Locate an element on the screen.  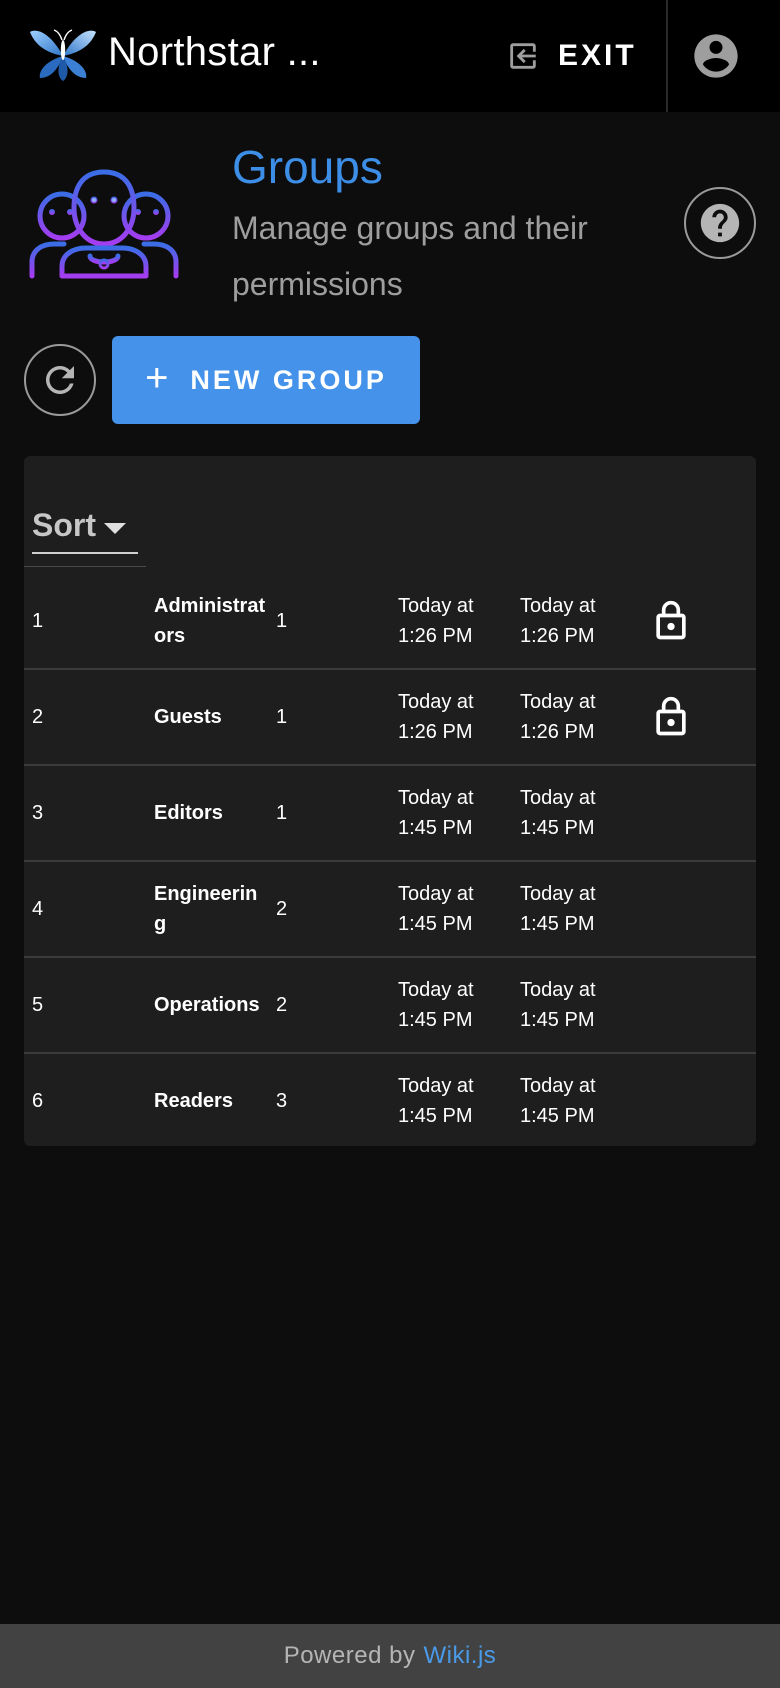
page-title: Groups is located at coordinates (307, 167).